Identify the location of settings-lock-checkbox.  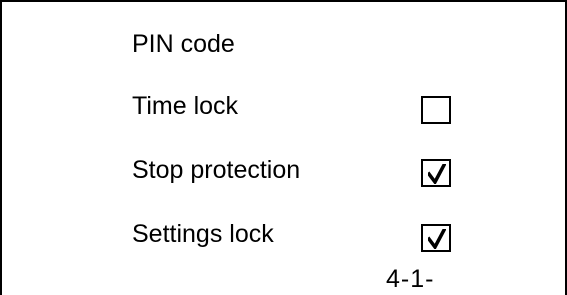
(436, 238).